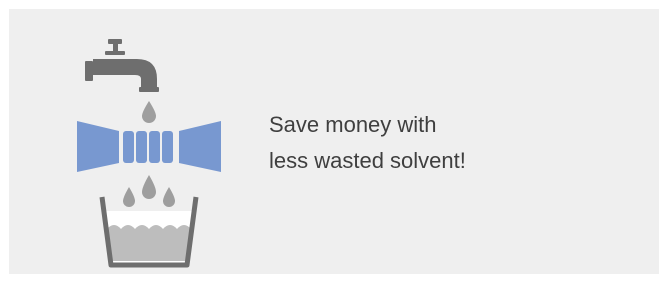 Image resolution: width=668 pixels, height=283 pixels. What do you see at coordinates (149, 191) in the screenshot?
I see `falling-droplets-icon` at bounding box center [149, 191].